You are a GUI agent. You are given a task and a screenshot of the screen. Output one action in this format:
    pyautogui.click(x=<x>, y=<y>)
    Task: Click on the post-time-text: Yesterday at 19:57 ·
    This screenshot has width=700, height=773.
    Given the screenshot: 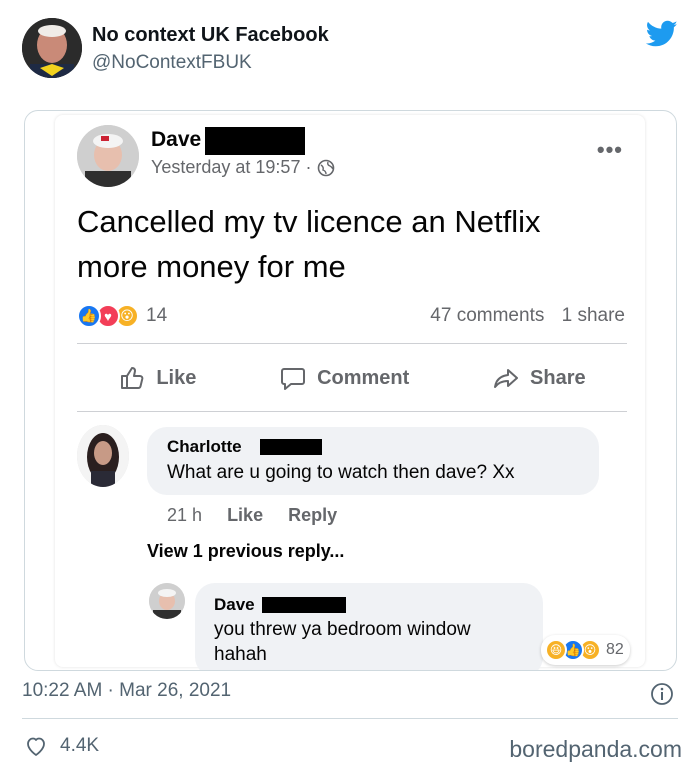 What is the action you would take?
    pyautogui.click(x=231, y=167)
    